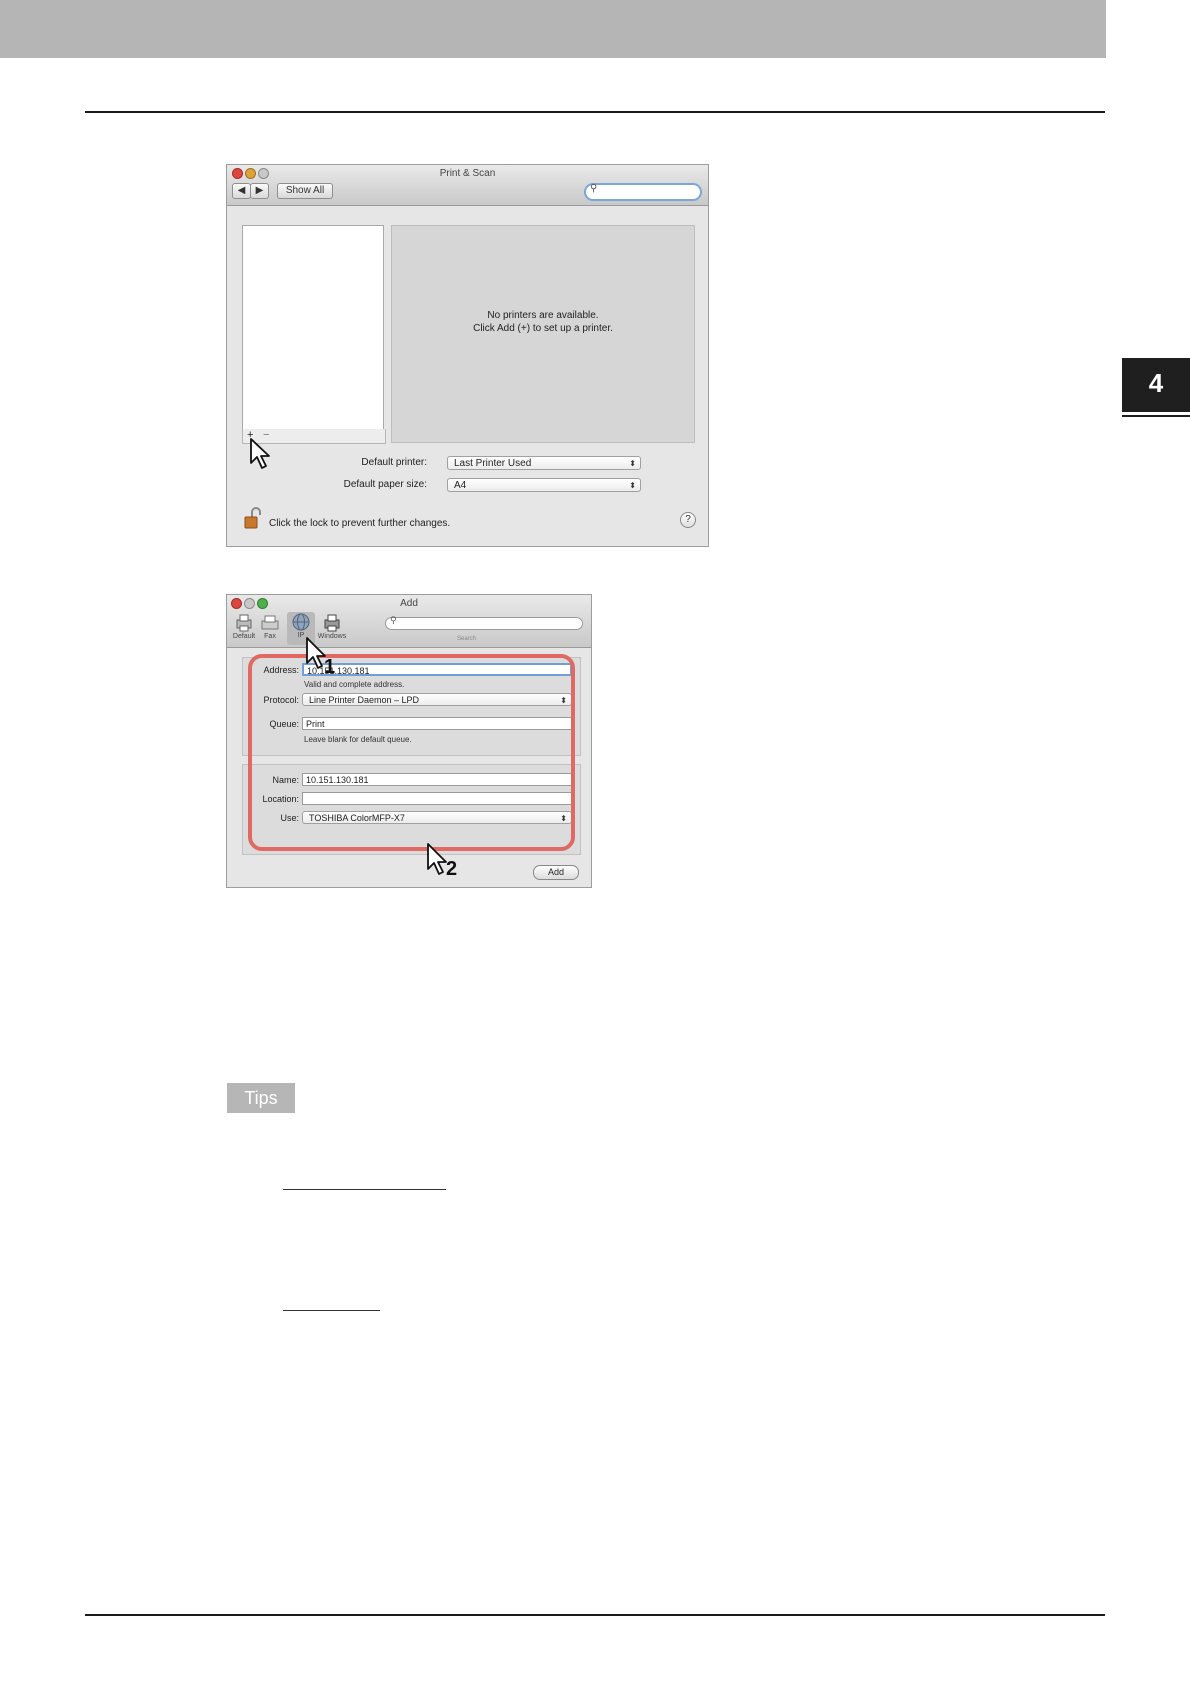  Describe the element at coordinates (467, 185) in the screenshot. I see `title-bar: Print & Scan ◀ ▶ Show All ⚲` at that location.